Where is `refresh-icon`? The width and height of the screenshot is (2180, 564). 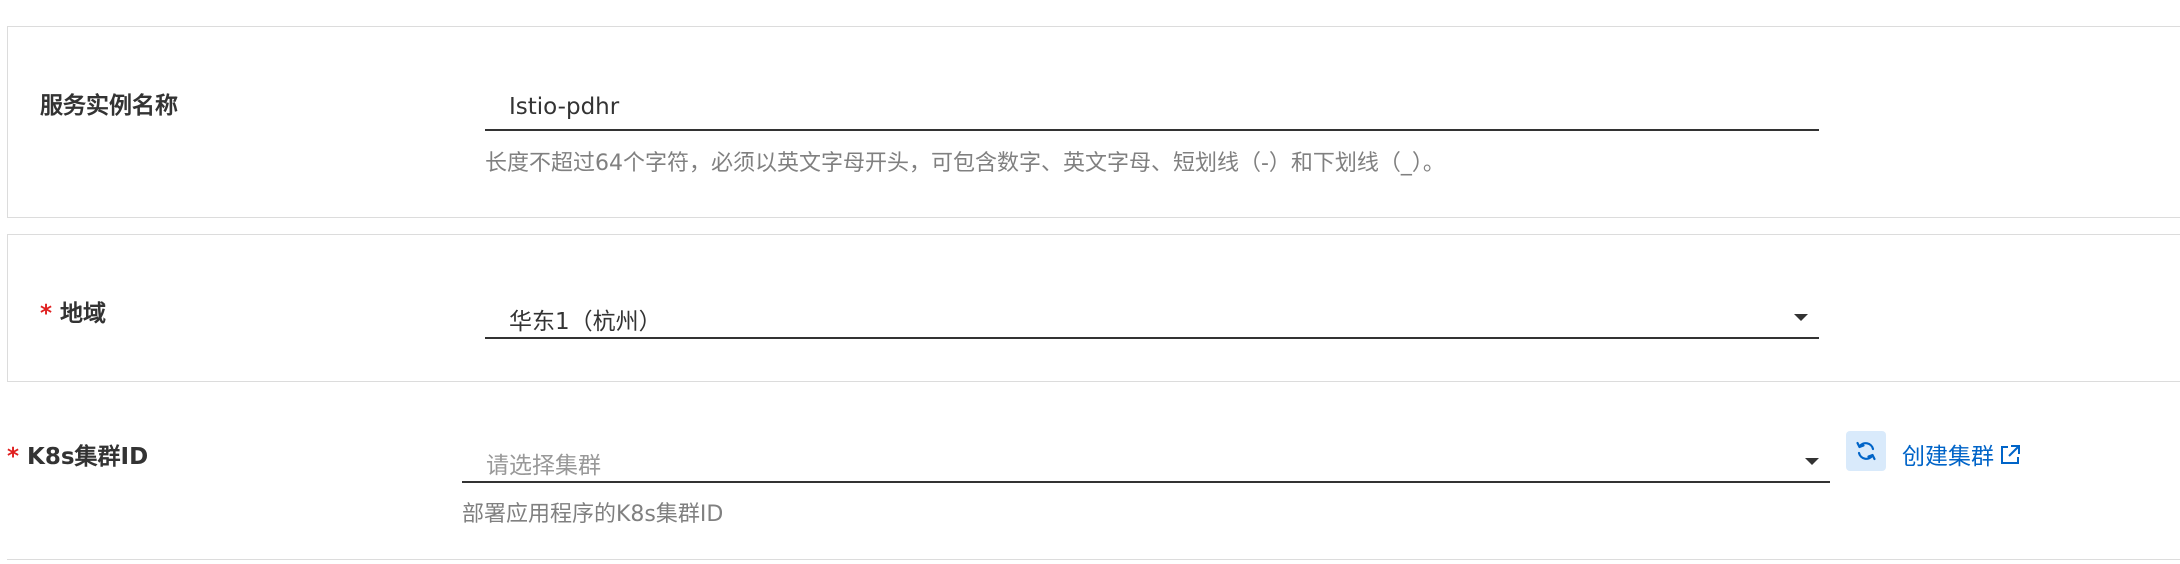 refresh-icon is located at coordinates (1866, 451).